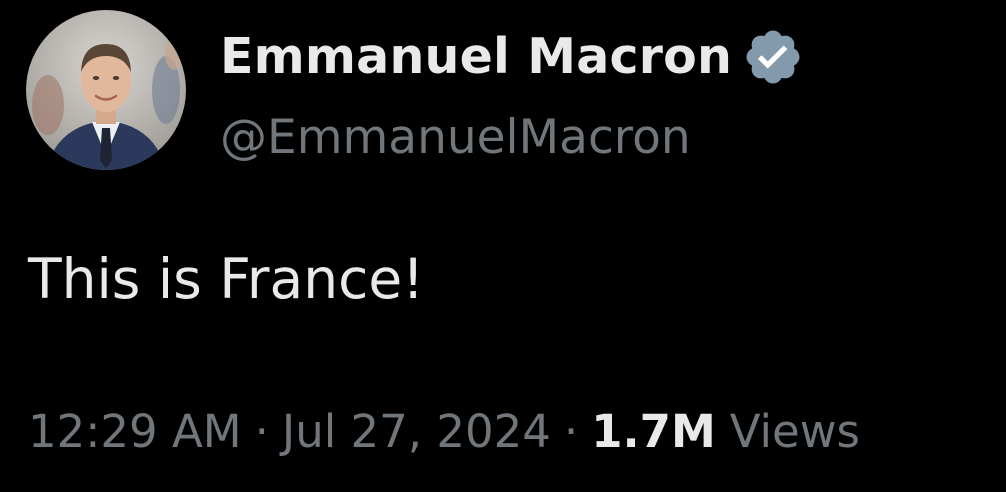 This screenshot has height=492, width=1006. I want to click on tweet-meta: 12:29 AM · Jul 27, 2024 · 1.7M Views, so click(444, 432).